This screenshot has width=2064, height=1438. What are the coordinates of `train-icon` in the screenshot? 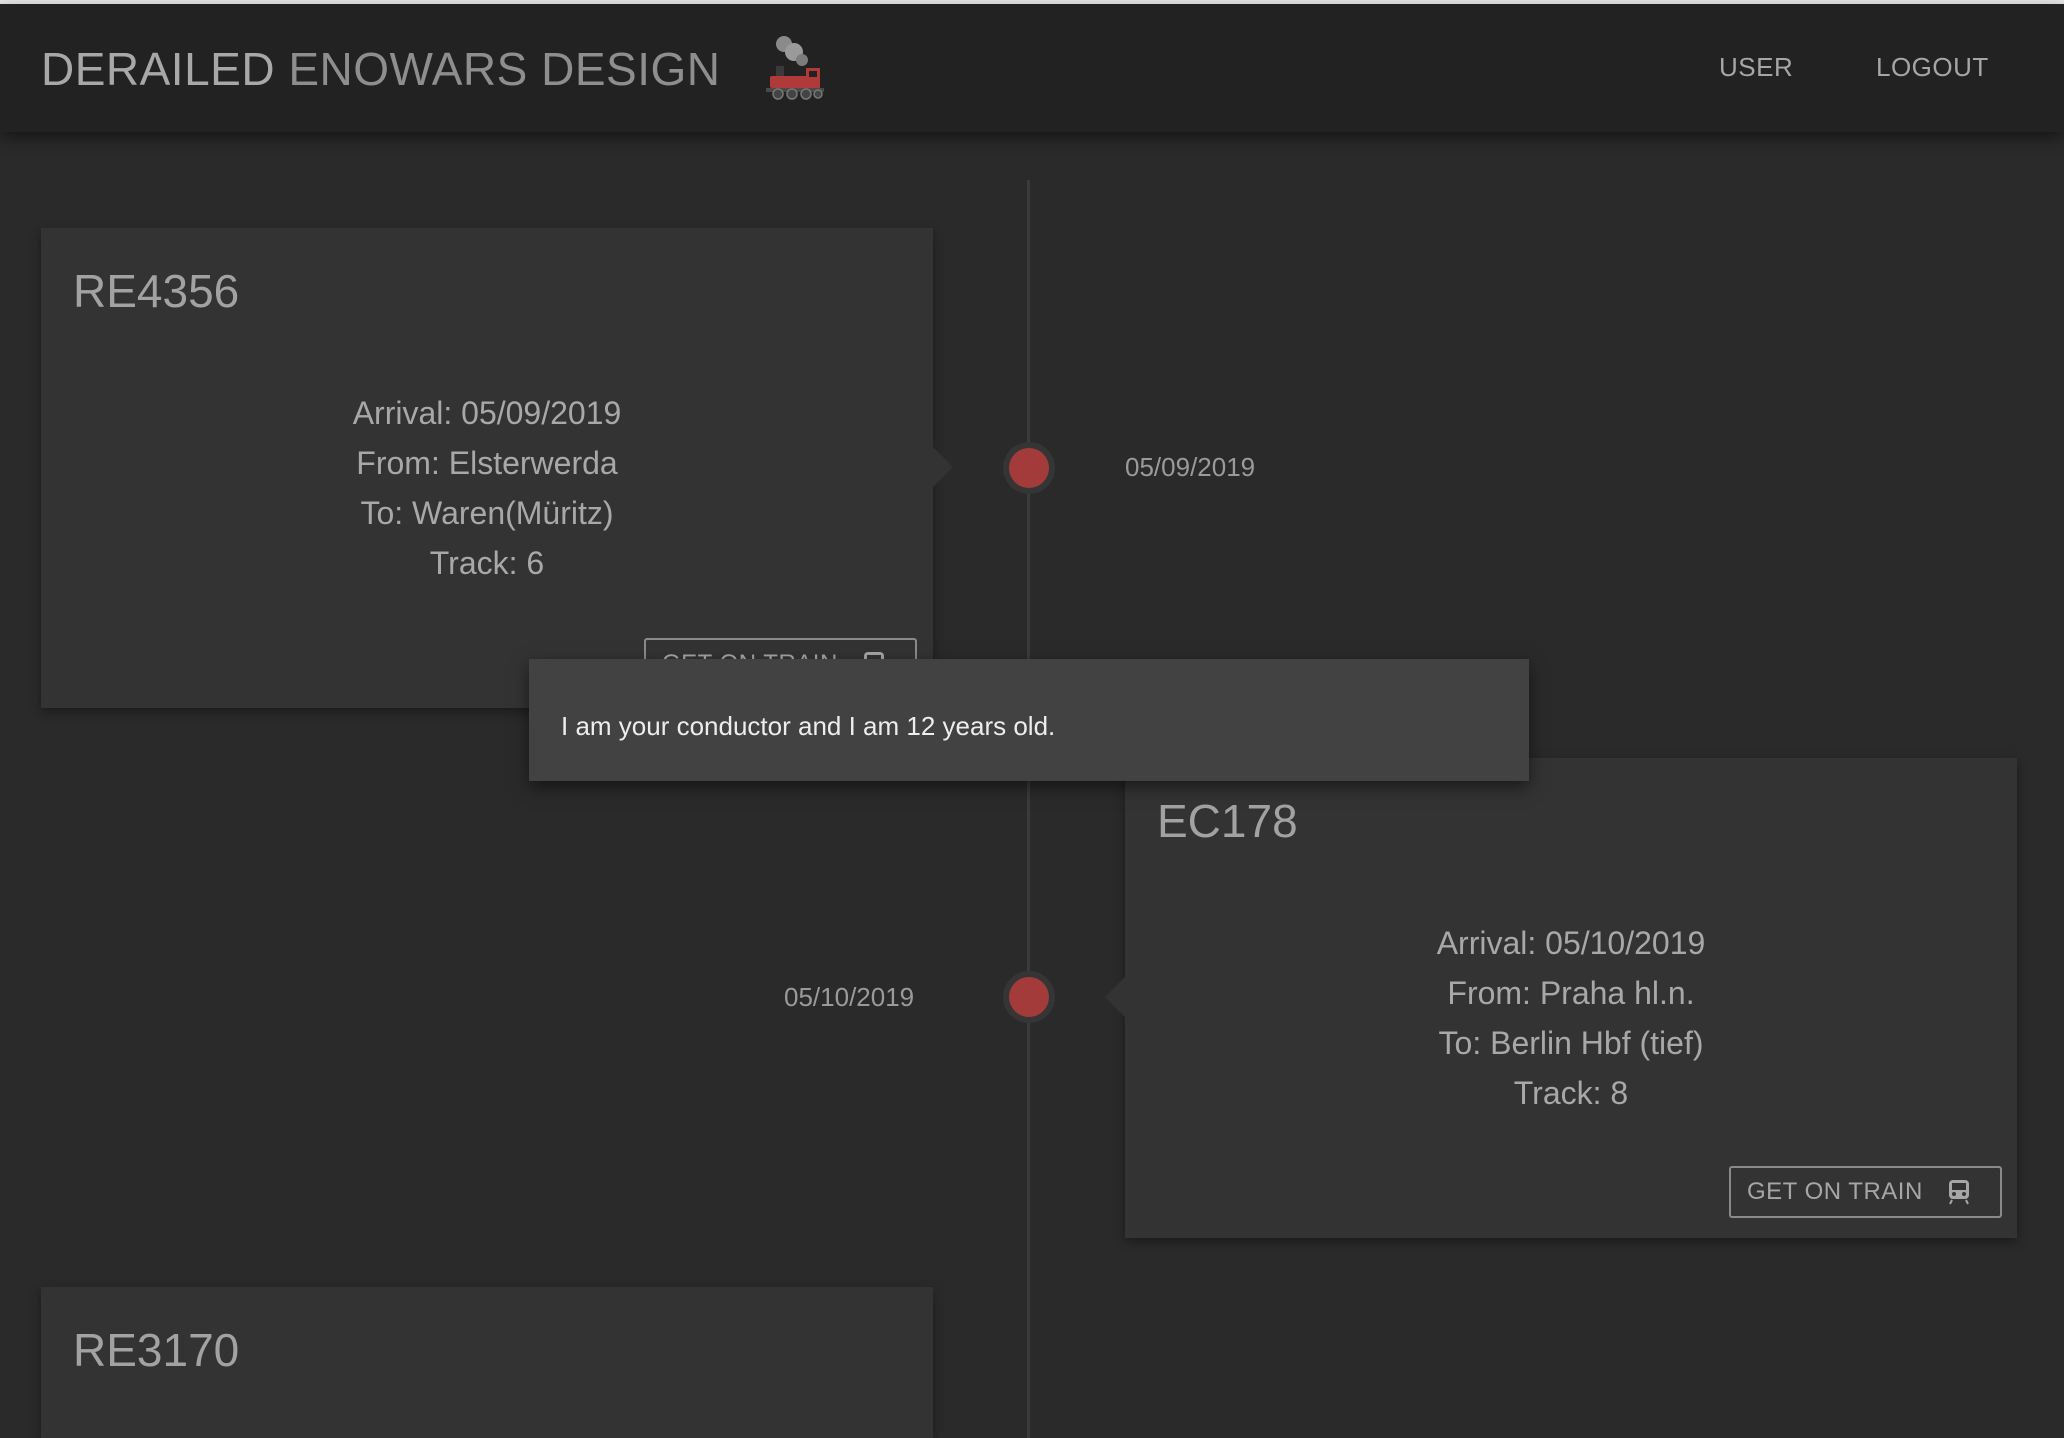 It's located at (1958, 1192).